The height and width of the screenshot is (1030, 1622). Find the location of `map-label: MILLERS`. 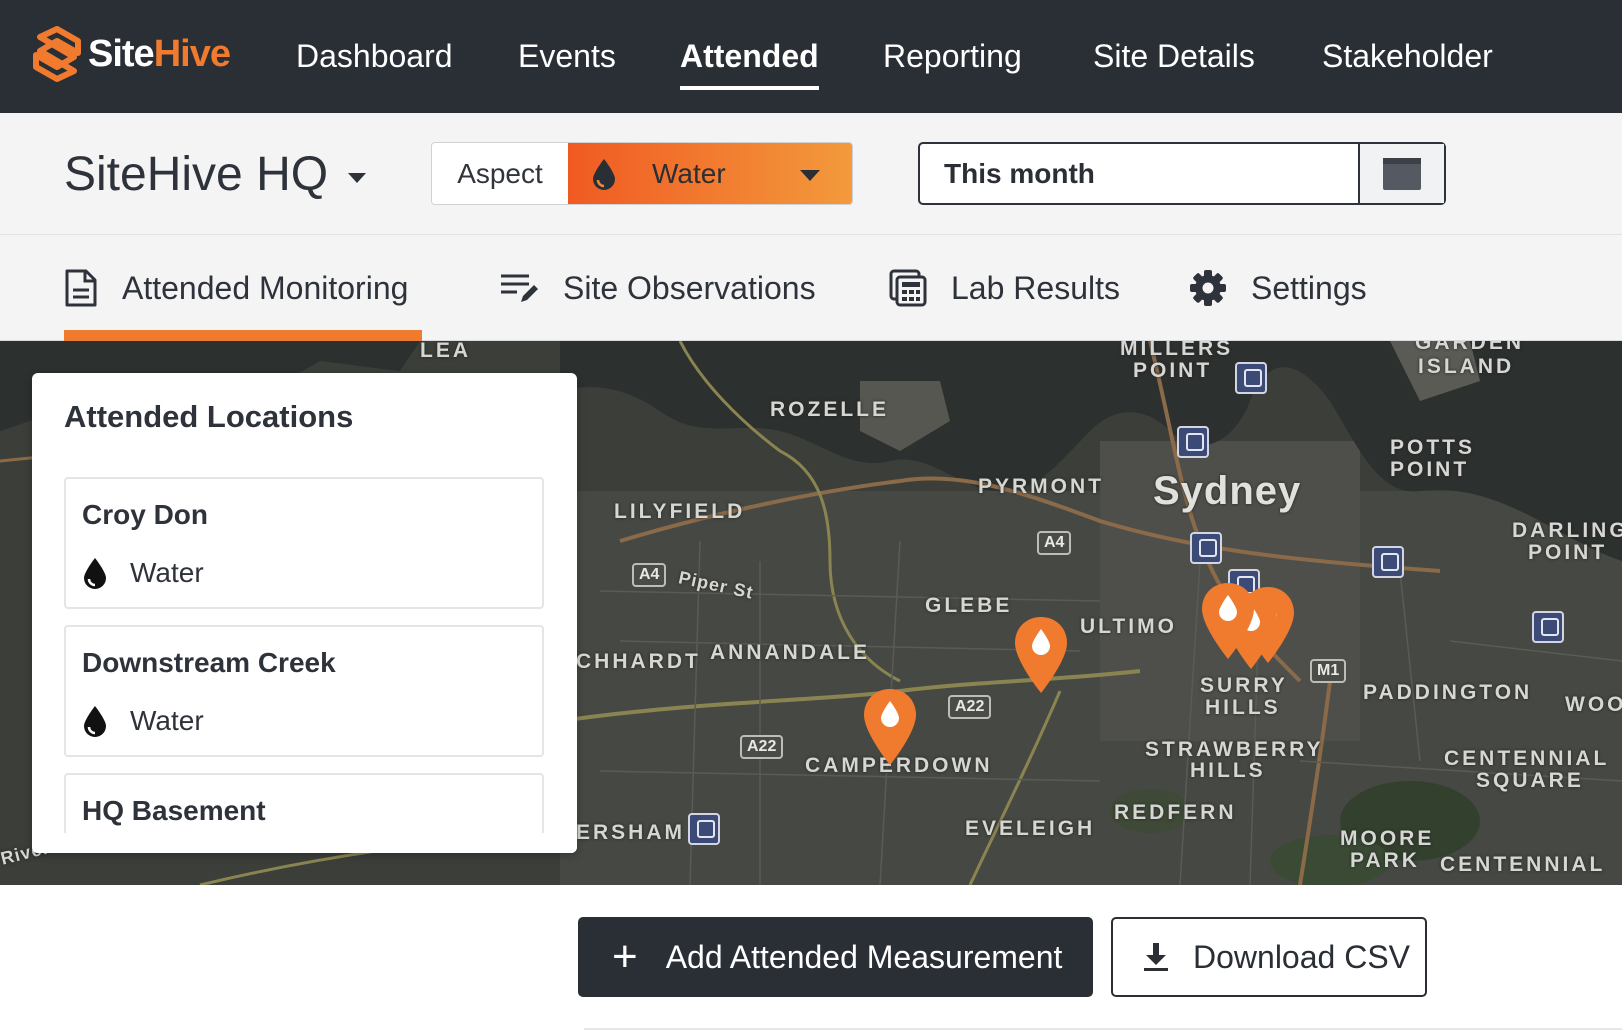

map-label: MILLERS is located at coordinates (1177, 350).